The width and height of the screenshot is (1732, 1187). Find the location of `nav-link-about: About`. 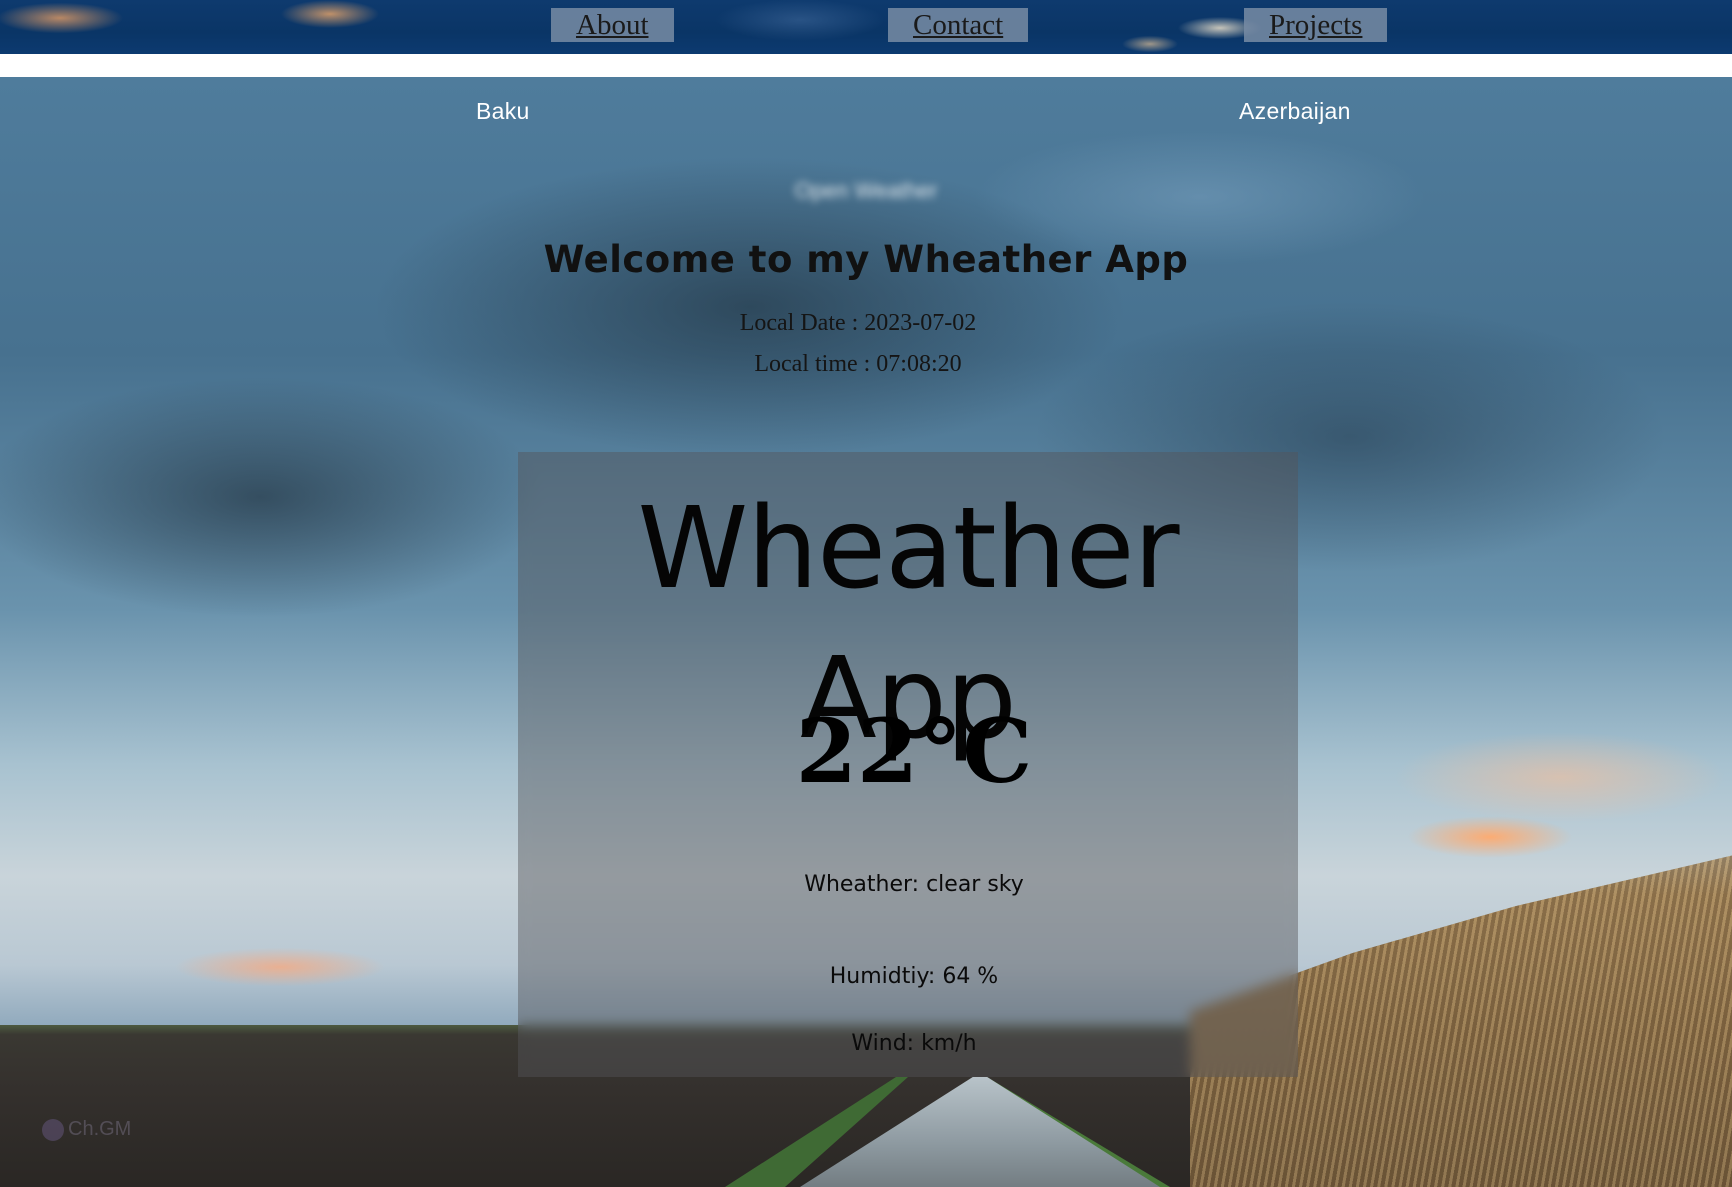

nav-link-about: About is located at coordinates (612, 25).